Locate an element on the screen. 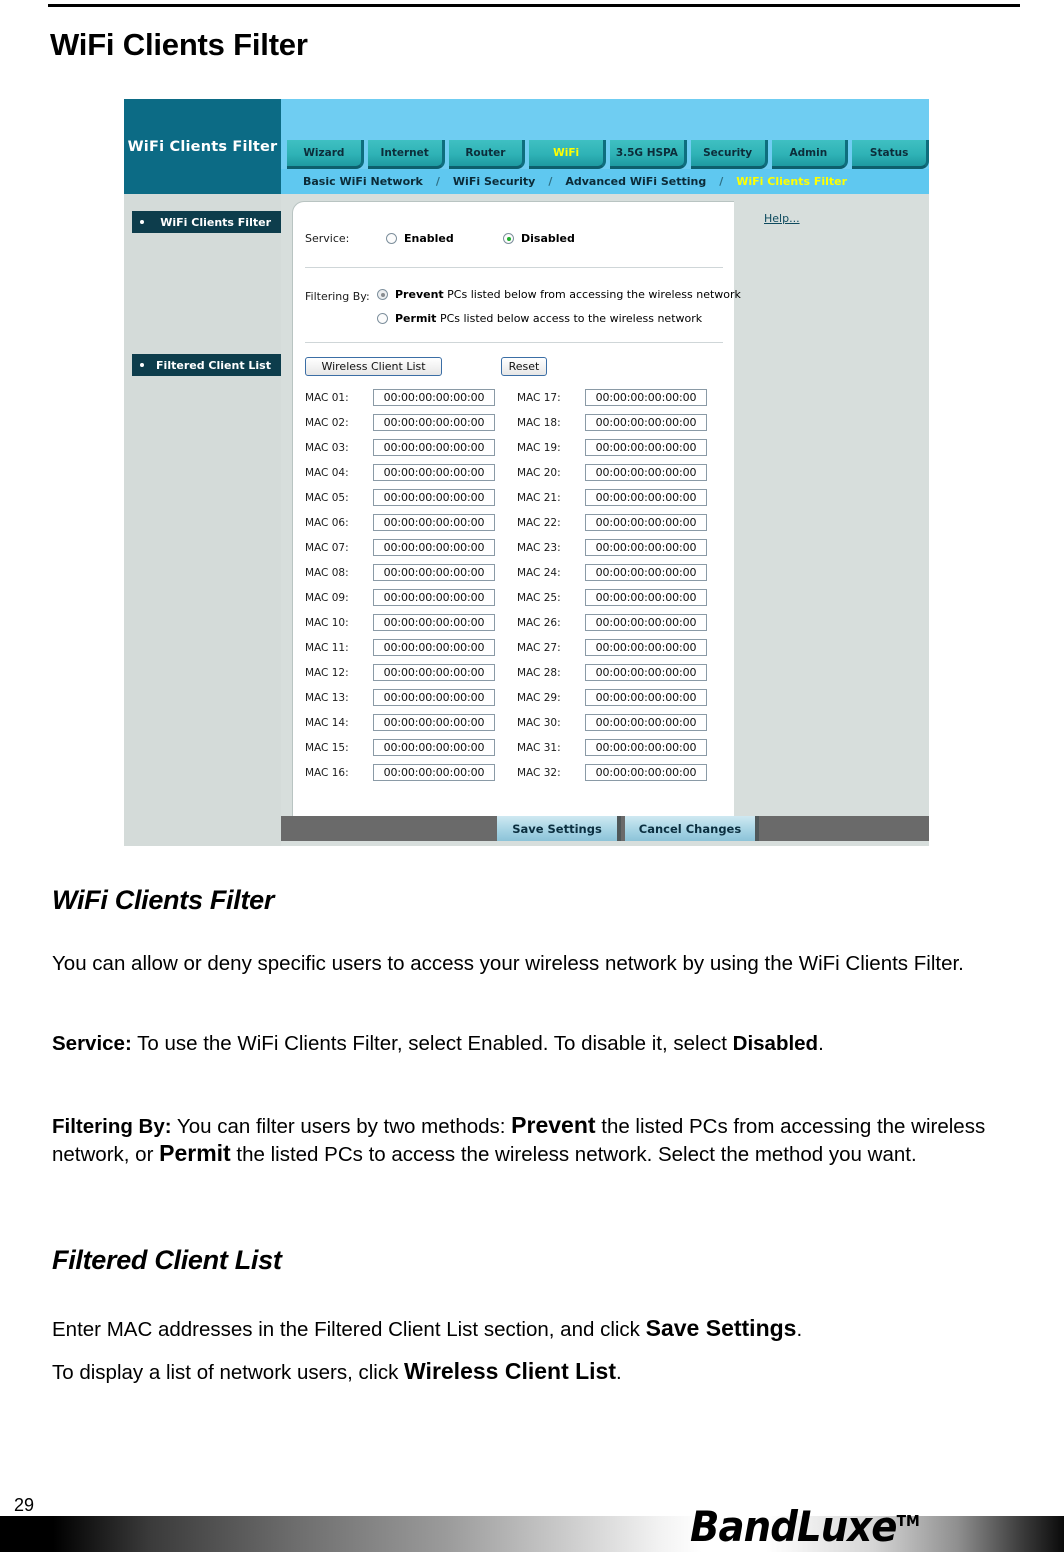  mac-row: MAC 23: 00:00:00:00:00:00 is located at coordinates (612, 547).